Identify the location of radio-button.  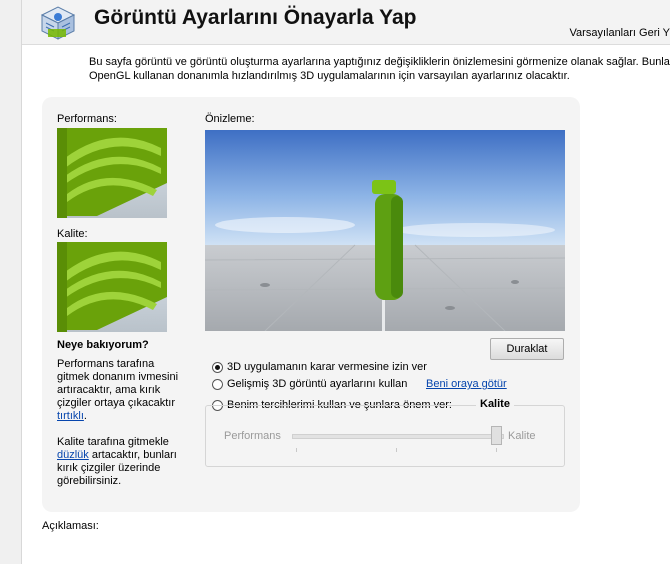
(217, 384).